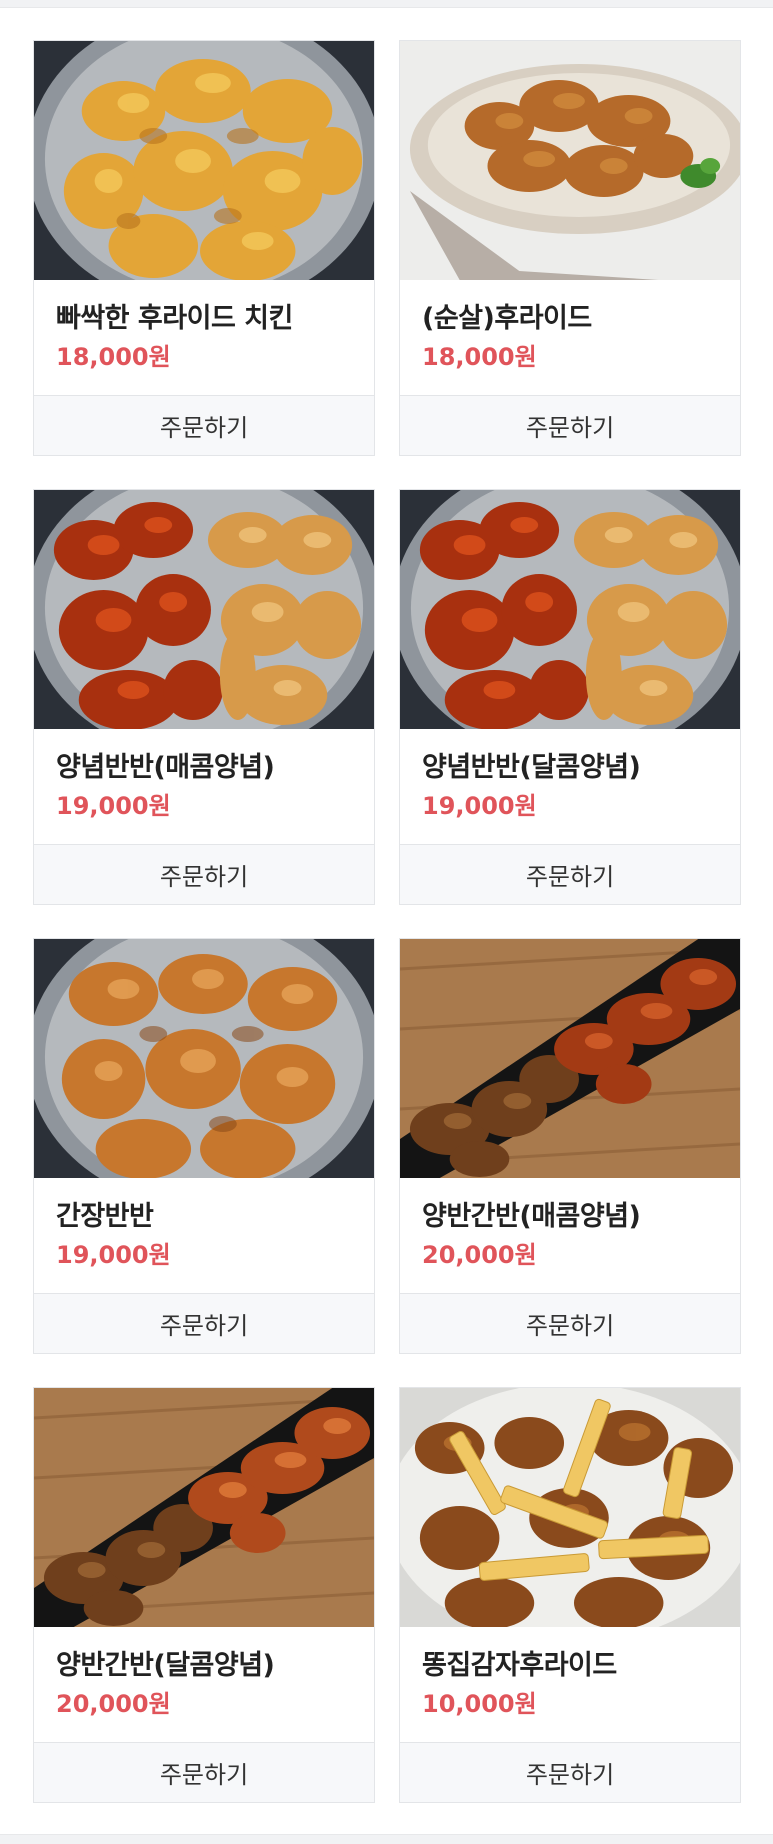  Describe the element at coordinates (570, 1236) in the screenshot. I see `product-info: 양반간반(매콤양념) 20,000원` at that location.